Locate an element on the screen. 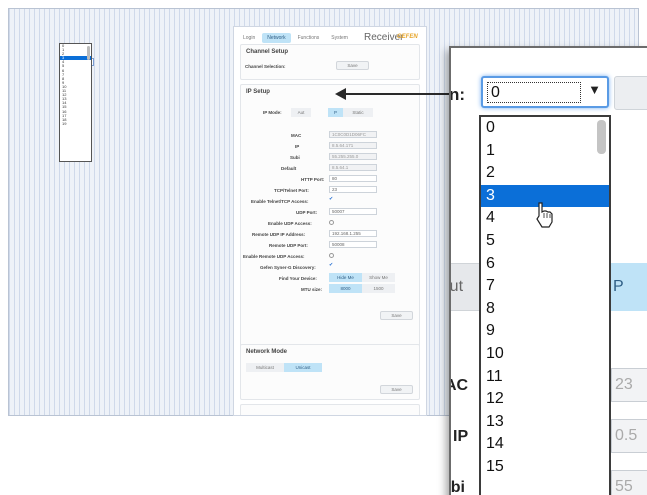 This screenshot has width=647, height=495. zoom-dropdown-option: 0 is located at coordinates (545, 128).